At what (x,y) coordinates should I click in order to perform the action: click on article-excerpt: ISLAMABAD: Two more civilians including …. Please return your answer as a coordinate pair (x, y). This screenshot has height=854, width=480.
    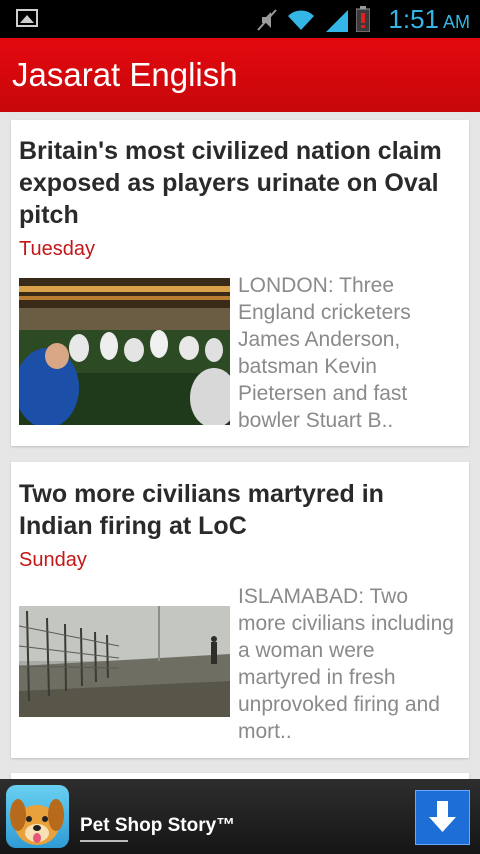
    Looking at the image, I should click on (346, 664).